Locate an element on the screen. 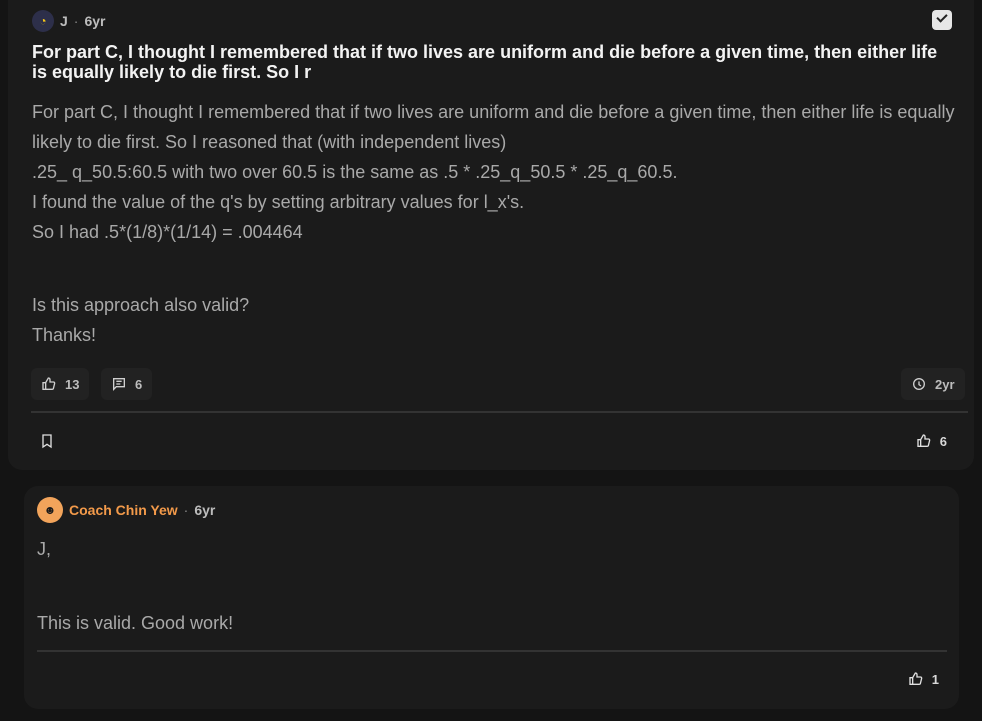 This screenshot has width=982, height=721. reply-body: J, This is valid. Good work! is located at coordinates (487, 586).